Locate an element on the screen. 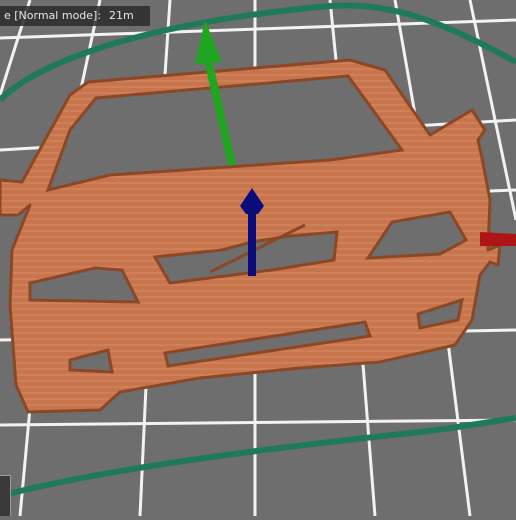  status-time-text: 21m is located at coordinates (121, 15).